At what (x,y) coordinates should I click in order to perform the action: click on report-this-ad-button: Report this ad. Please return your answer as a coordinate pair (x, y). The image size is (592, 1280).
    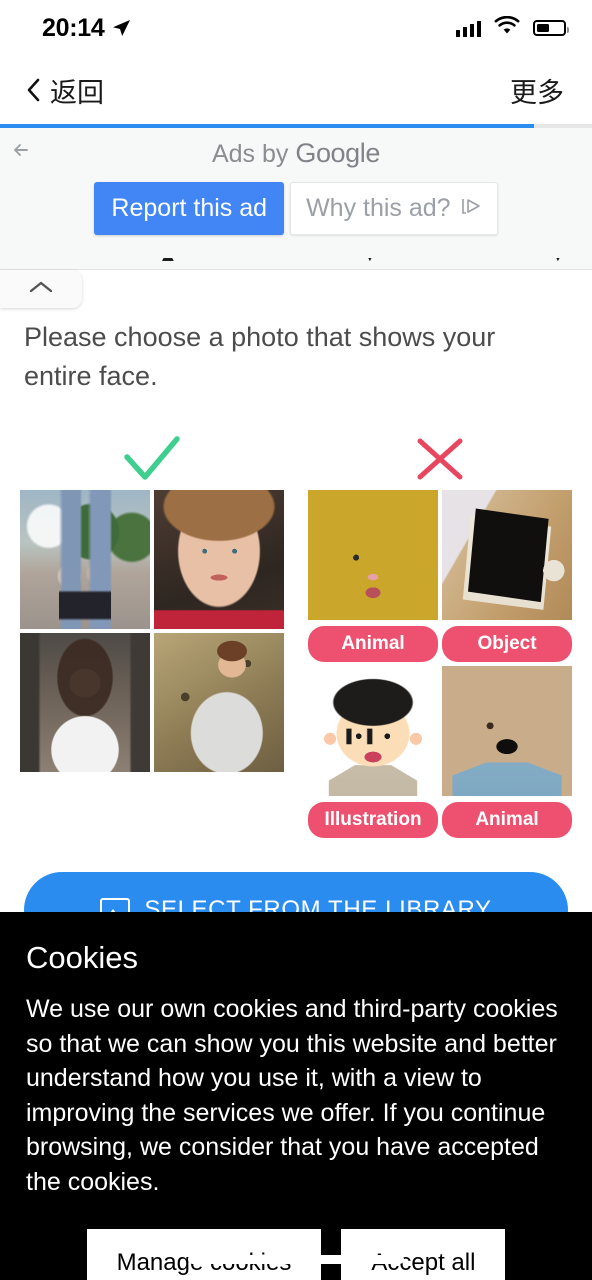
    Looking at the image, I should click on (189, 208).